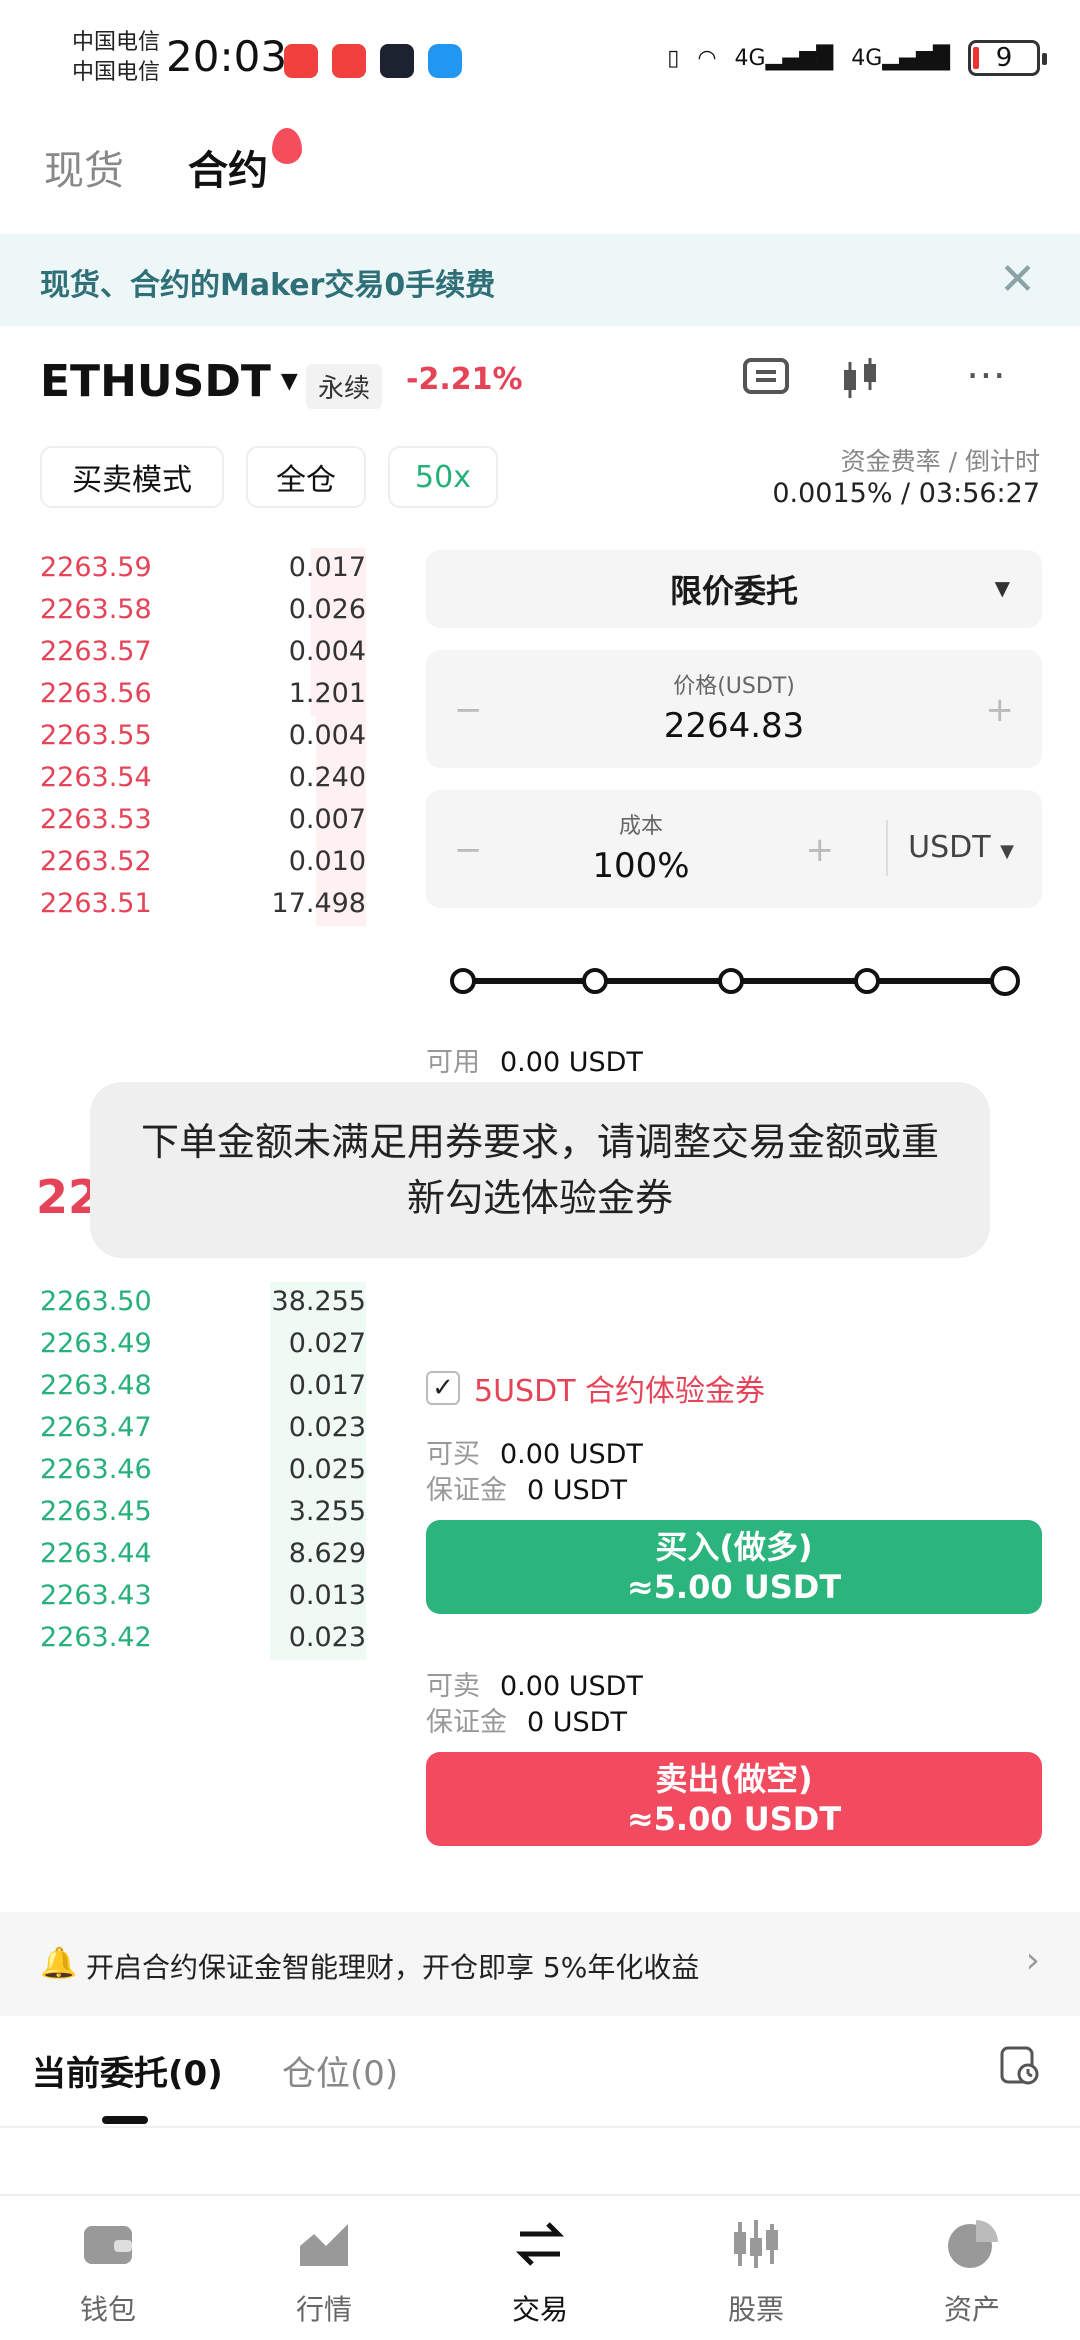  I want to click on bid-quantity: 3.255, so click(327, 1511).